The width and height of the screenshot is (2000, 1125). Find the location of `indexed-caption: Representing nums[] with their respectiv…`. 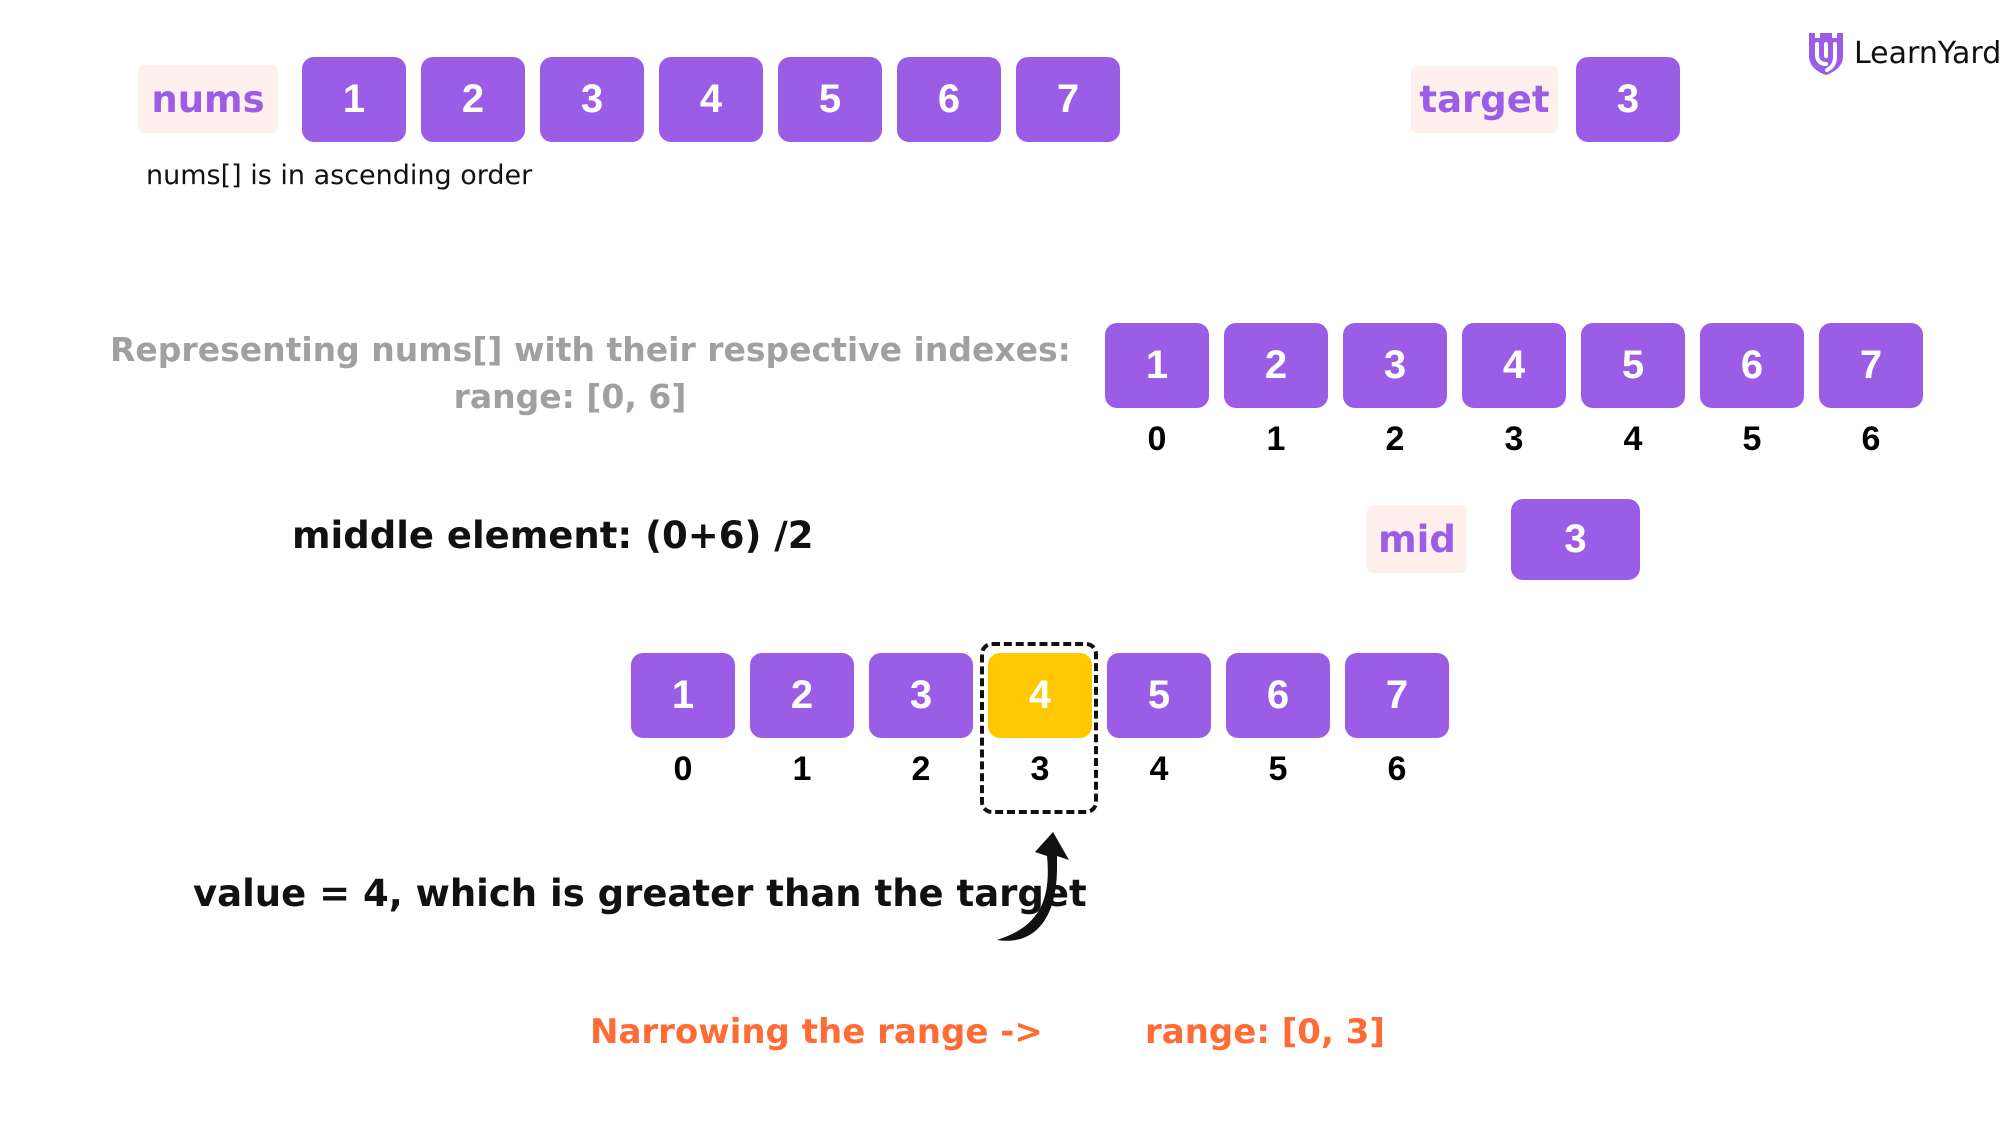

indexed-caption: Representing nums[] with their respectiv… is located at coordinates (590, 373).